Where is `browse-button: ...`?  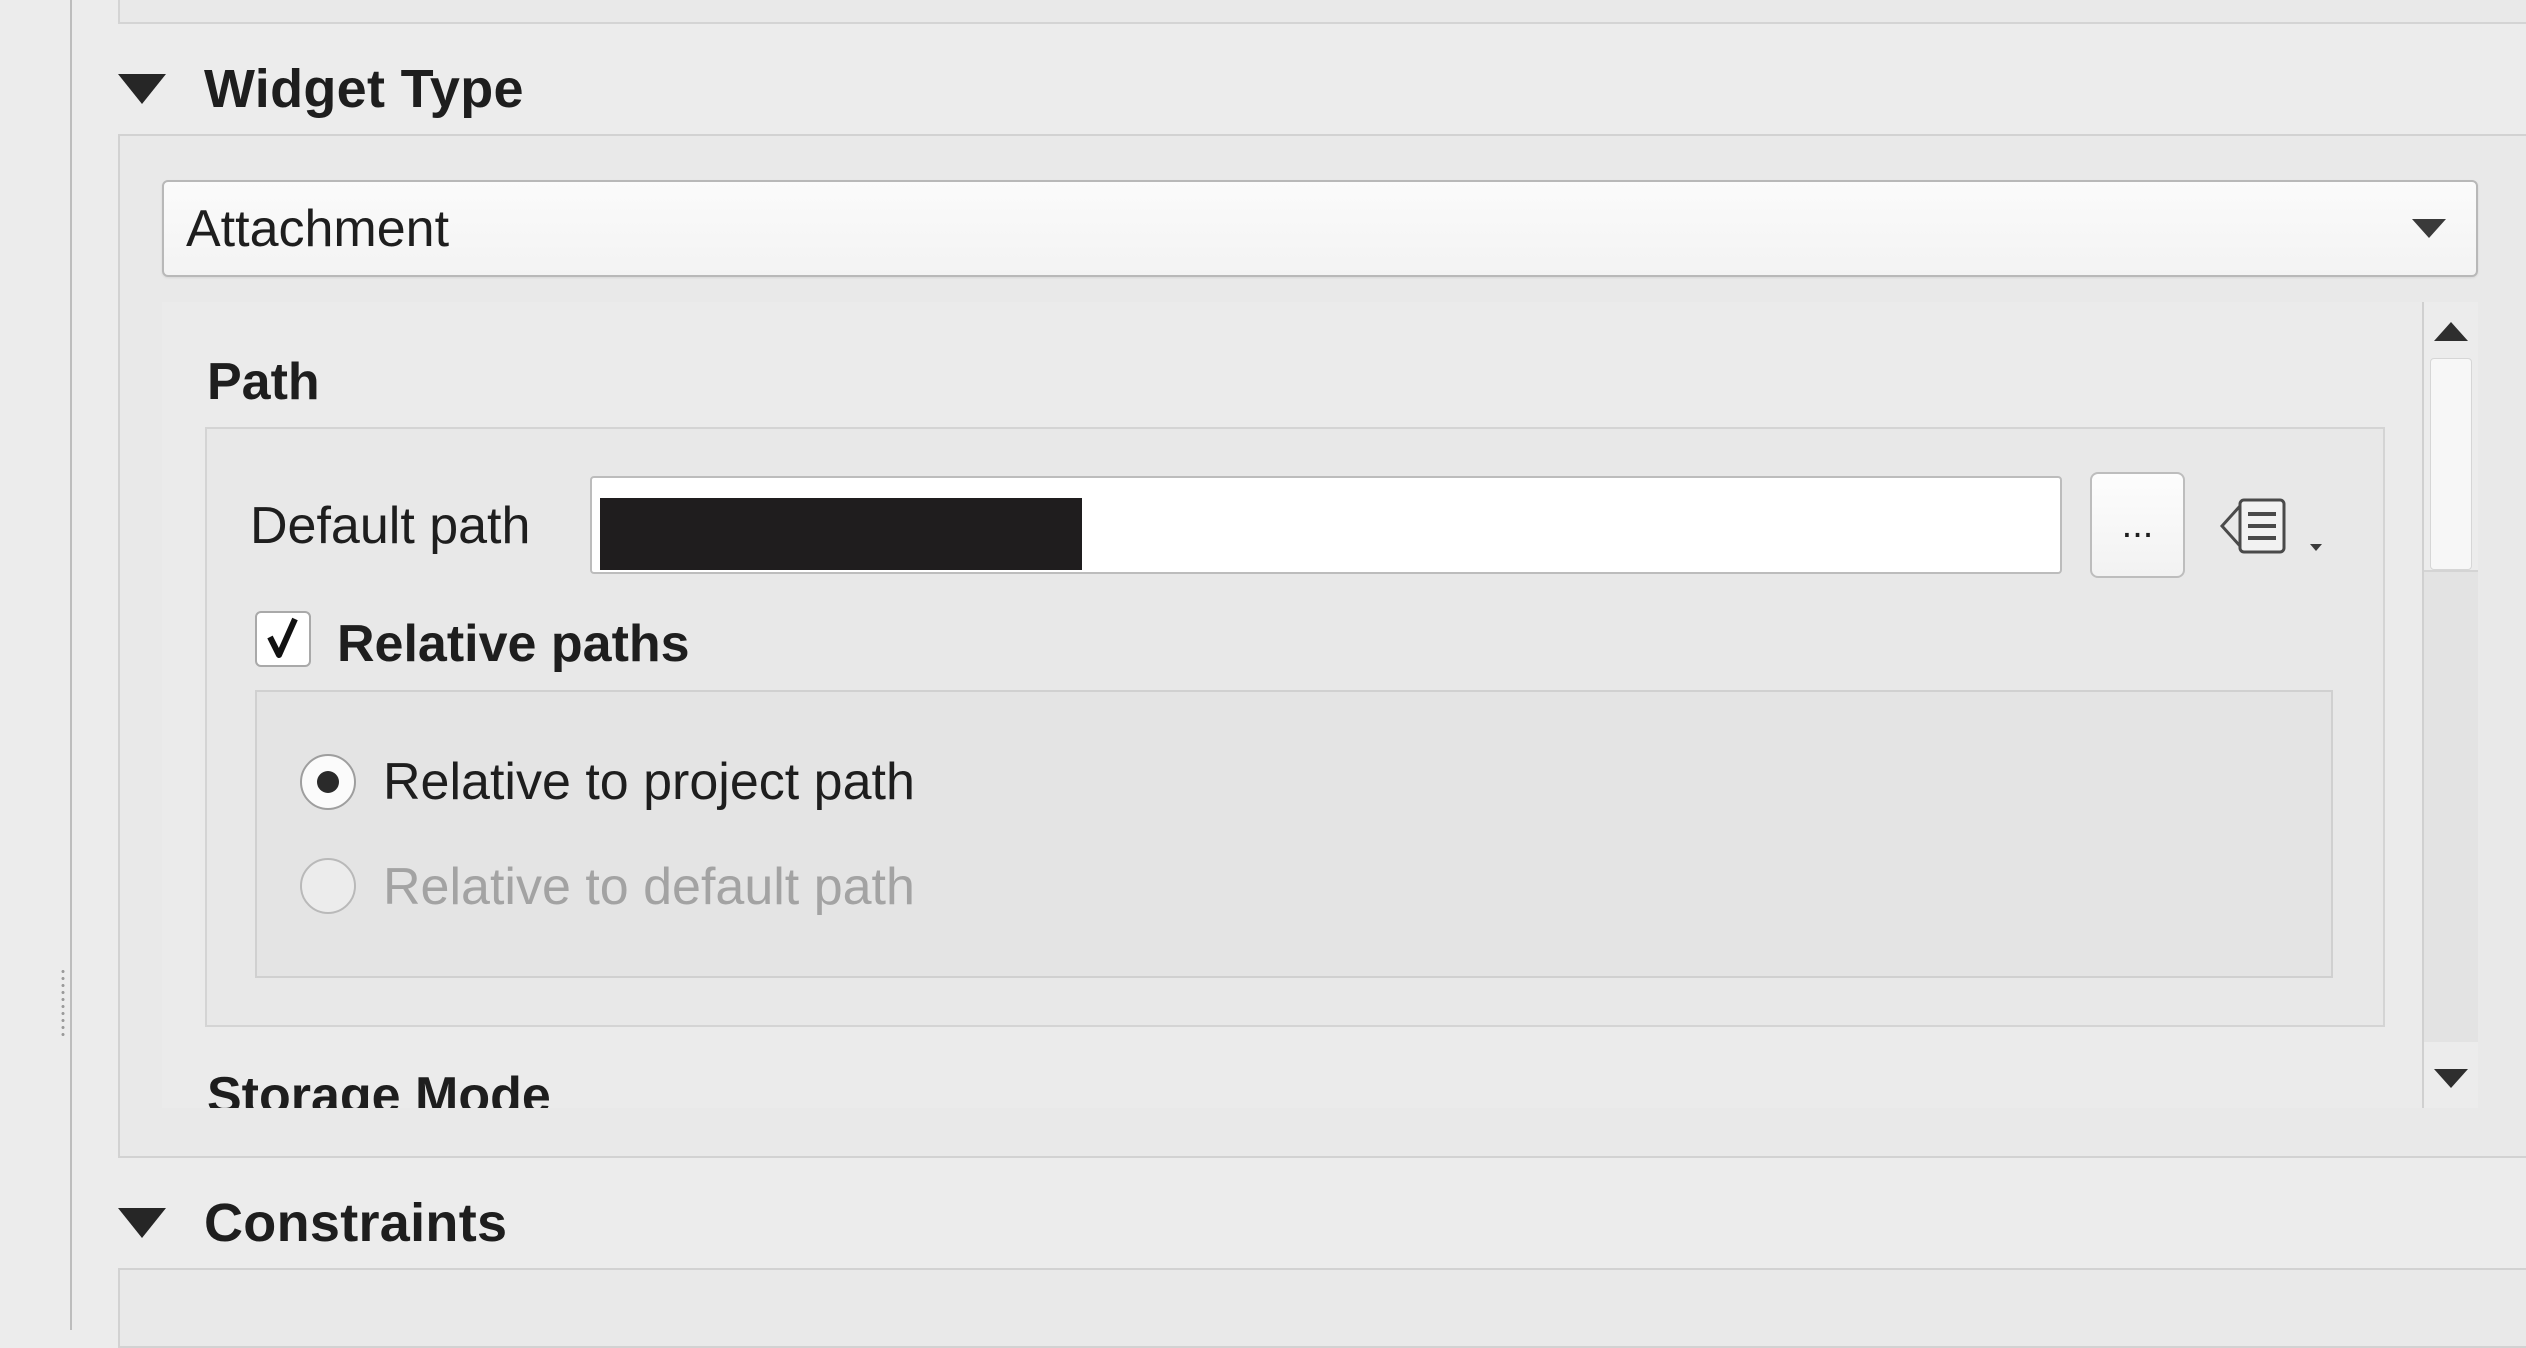
browse-button: ... is located at coordinates (2137, 525).